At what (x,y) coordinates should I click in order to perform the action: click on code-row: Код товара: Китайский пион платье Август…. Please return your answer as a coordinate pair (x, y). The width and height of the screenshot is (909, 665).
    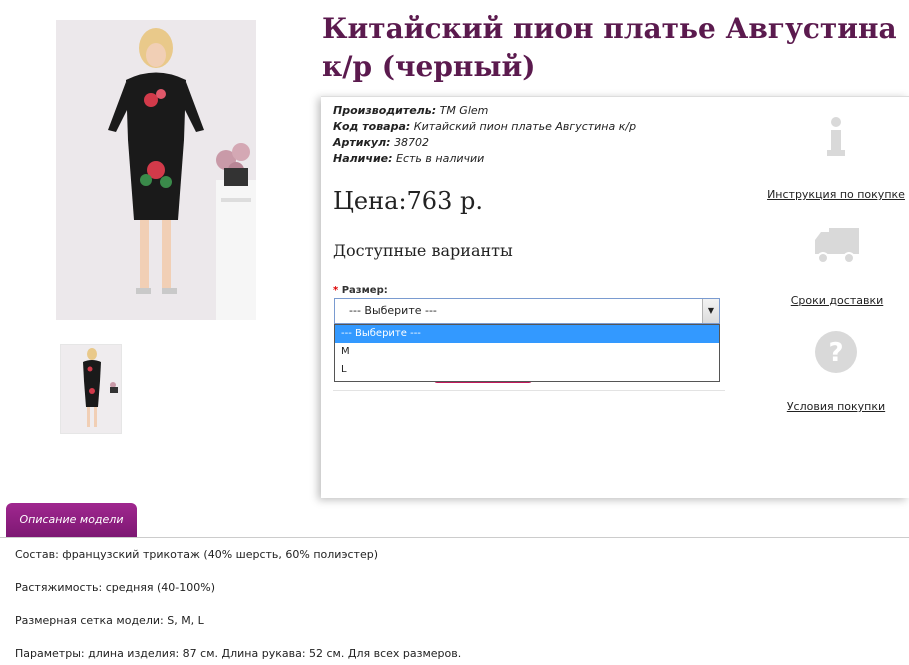
    Looking at the image, I should click on (484, 127).